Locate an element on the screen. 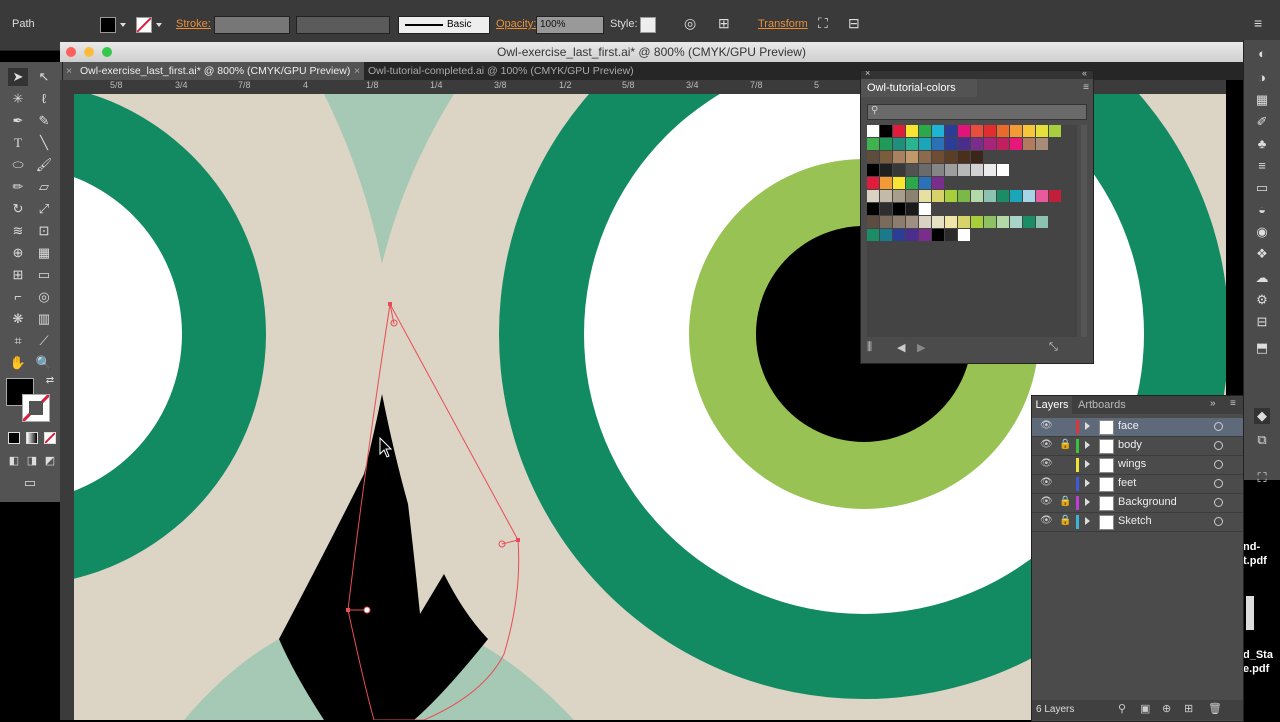 The height and width of the screenshot is (722, 1280). color-mode-icon is located at coordinates (14, 438).